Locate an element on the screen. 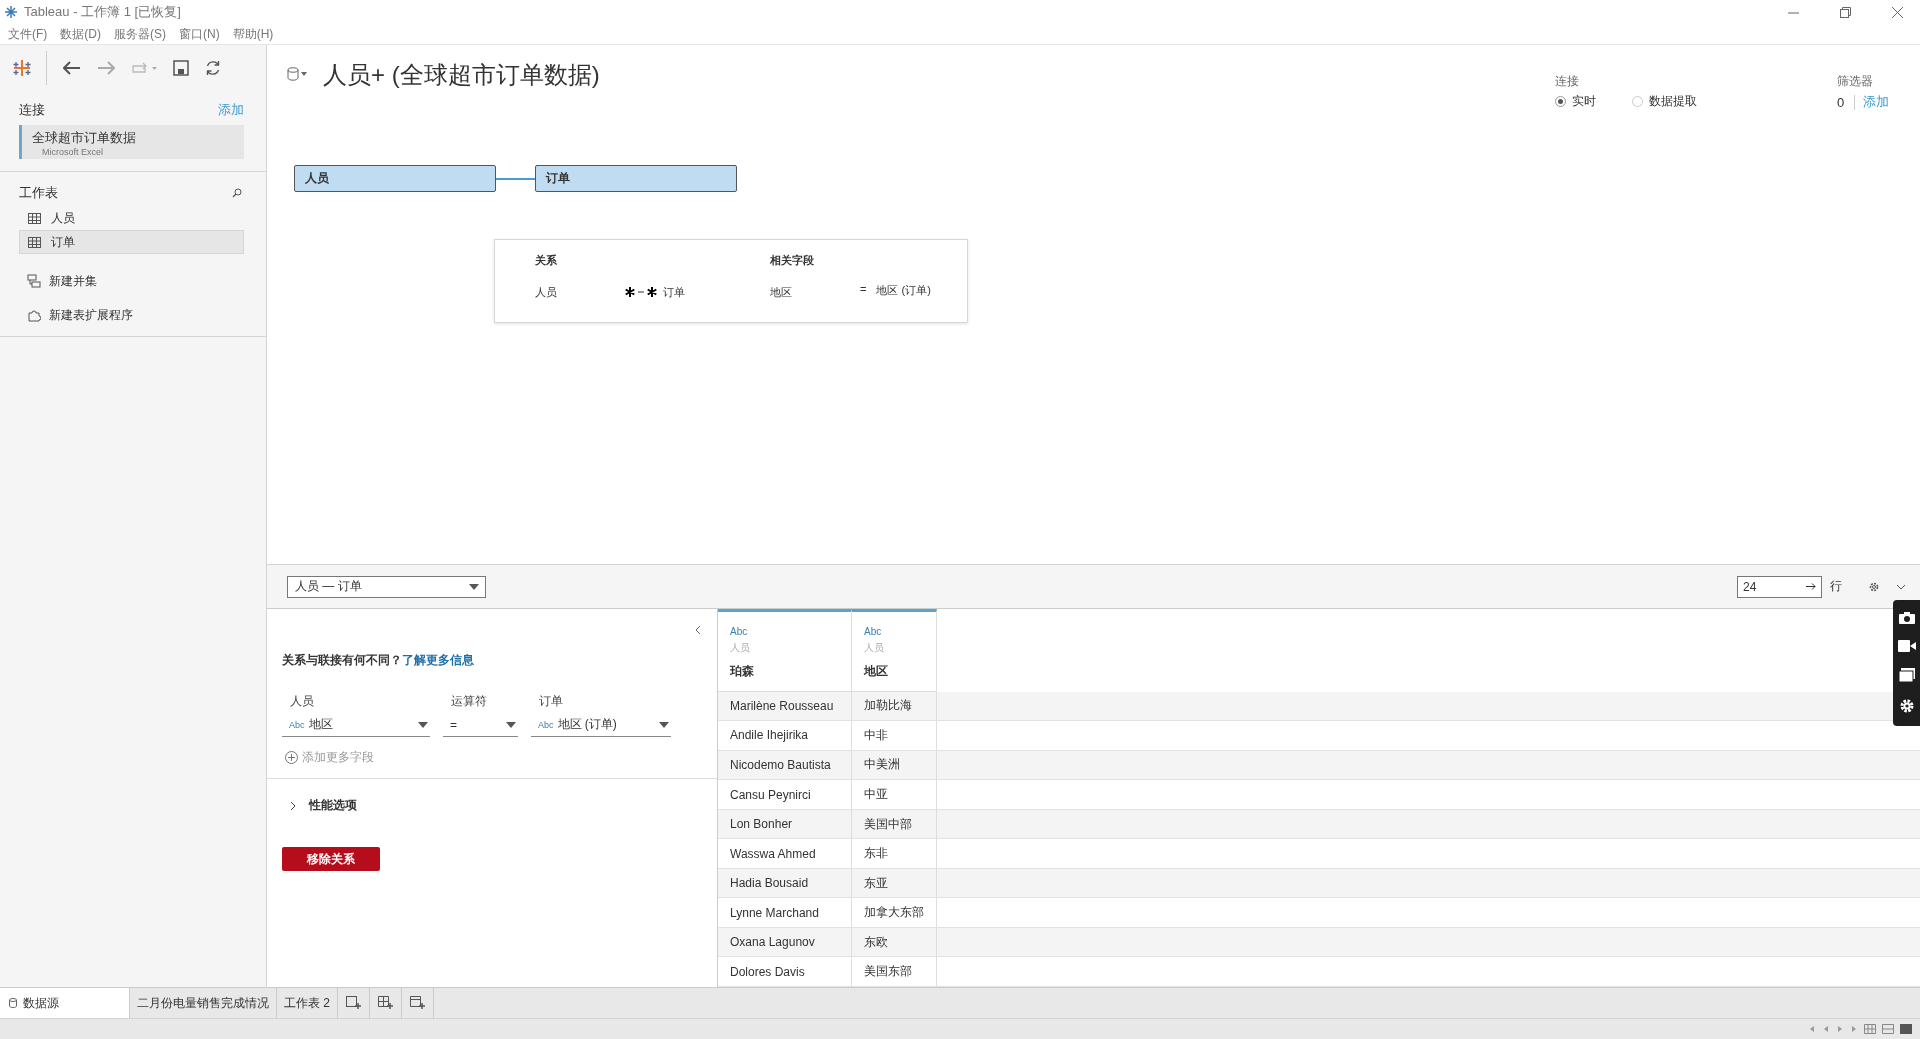  data-source-button is located at coordinates (297, 74).